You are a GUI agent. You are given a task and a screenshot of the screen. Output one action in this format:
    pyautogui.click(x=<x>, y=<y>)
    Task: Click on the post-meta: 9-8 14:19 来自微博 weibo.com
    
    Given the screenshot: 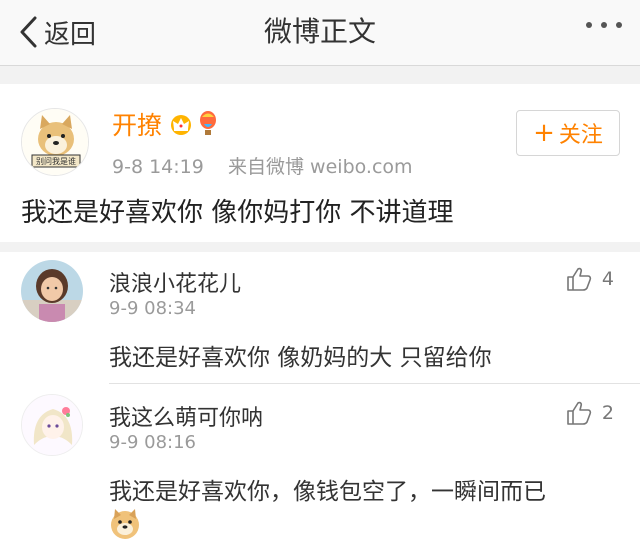 What is the action you would take?
    pyautogui.click(x=262, y=165)
    